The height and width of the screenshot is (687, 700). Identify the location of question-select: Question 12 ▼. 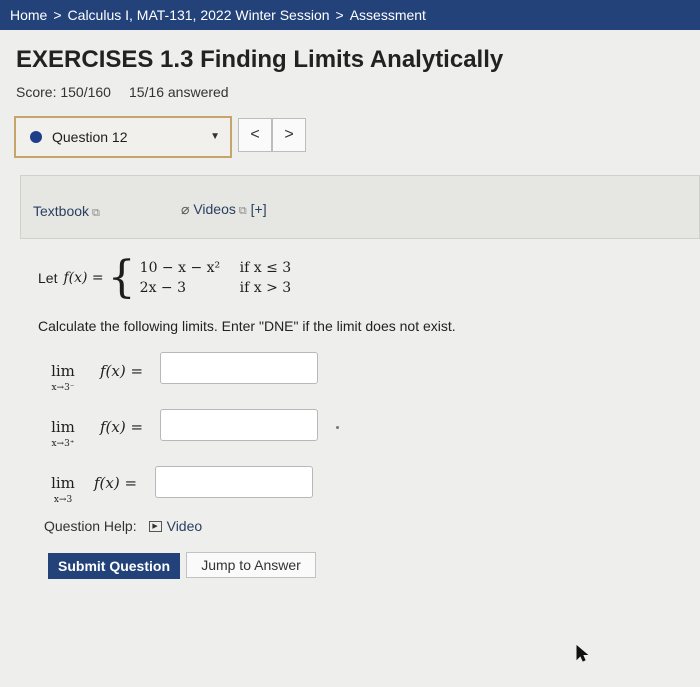
(123, 137).